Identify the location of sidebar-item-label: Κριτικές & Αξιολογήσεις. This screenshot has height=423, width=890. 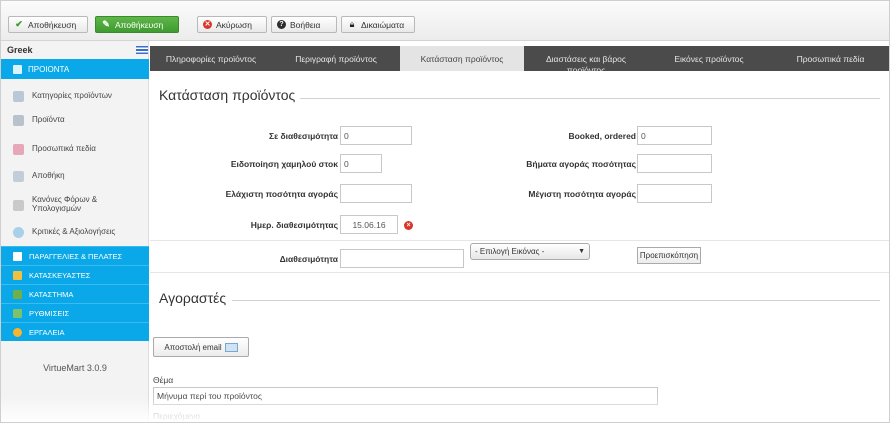
(74, 231).